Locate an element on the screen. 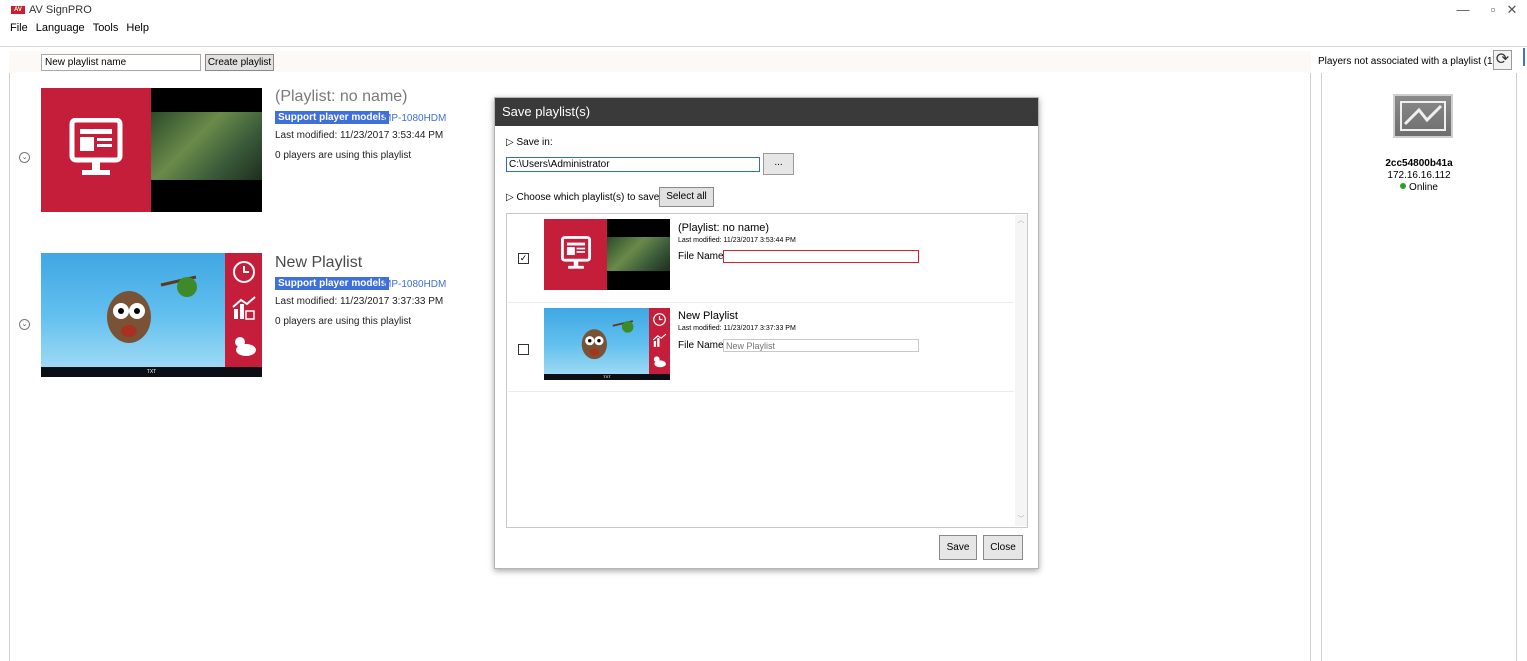  create-playlist-button: Create playlist is located at coordinates (239, 62).